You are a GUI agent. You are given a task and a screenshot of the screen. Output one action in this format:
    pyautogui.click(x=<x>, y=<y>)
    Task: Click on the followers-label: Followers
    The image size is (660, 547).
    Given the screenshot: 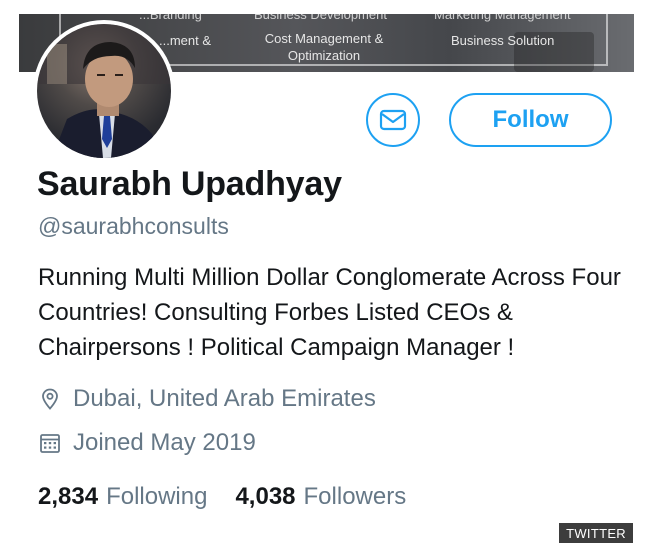 What is the action you would take?
    pyautogui.click(x=355, y=496)
    